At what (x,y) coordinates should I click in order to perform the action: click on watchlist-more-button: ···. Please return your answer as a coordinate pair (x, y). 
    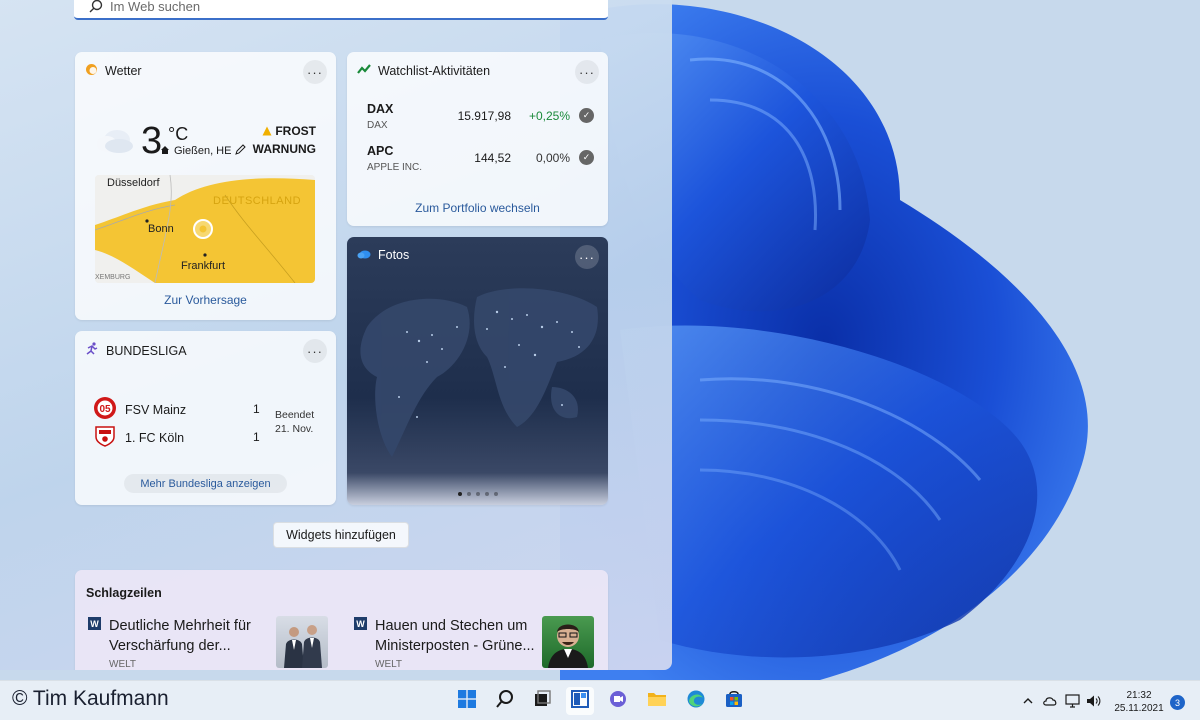
    Looking at the image, I should click on (587, 72).